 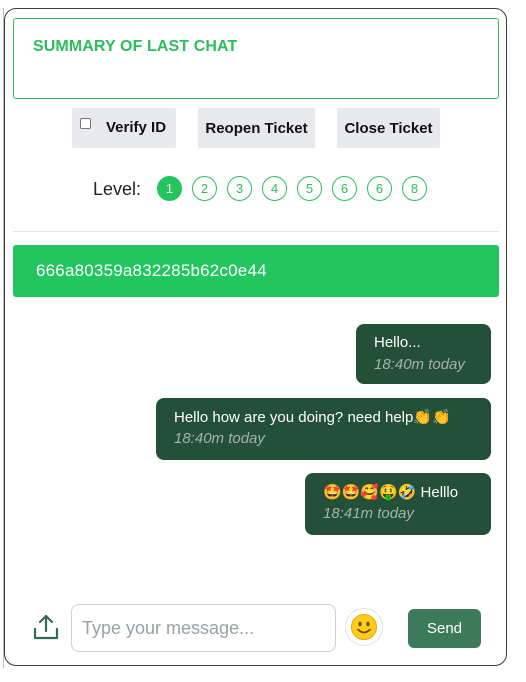 I want to click on ticket-id: 666a80359a832285b62c0e44, so click(x=151, y=270).